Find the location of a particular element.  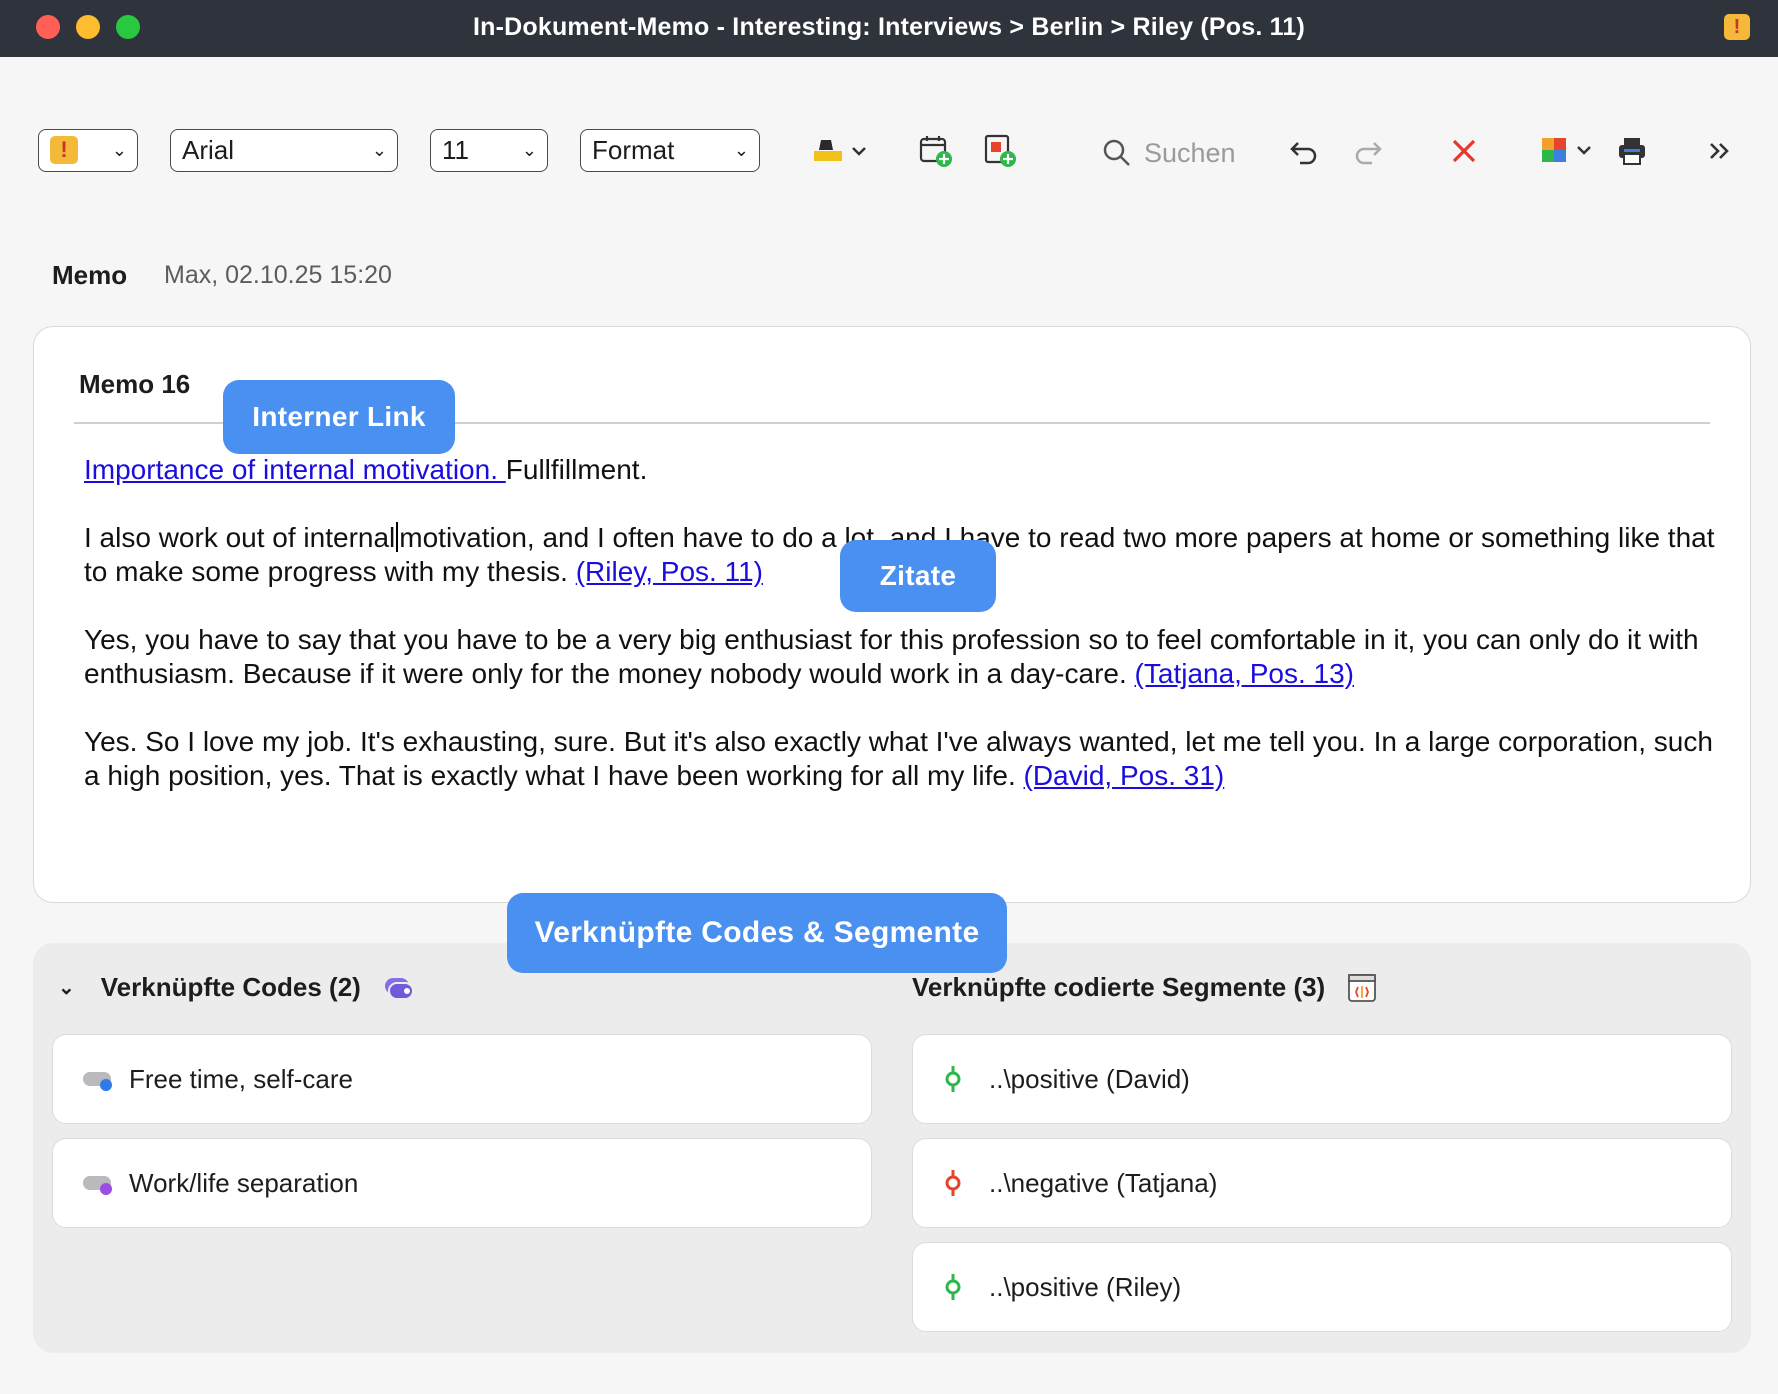

memo-author-date: Max, 02.10.25 15:20 is located at coordinates (278, 275).